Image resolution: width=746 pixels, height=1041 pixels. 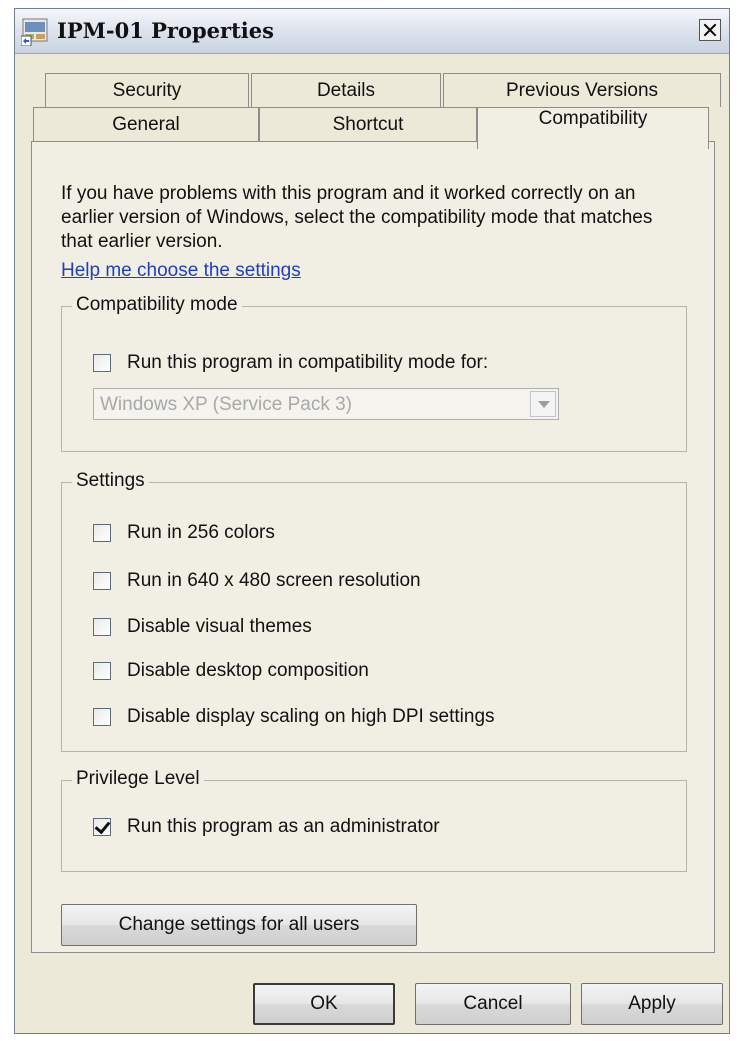 I want to click on tab-details-label: Details, so click(x=346, y=90).